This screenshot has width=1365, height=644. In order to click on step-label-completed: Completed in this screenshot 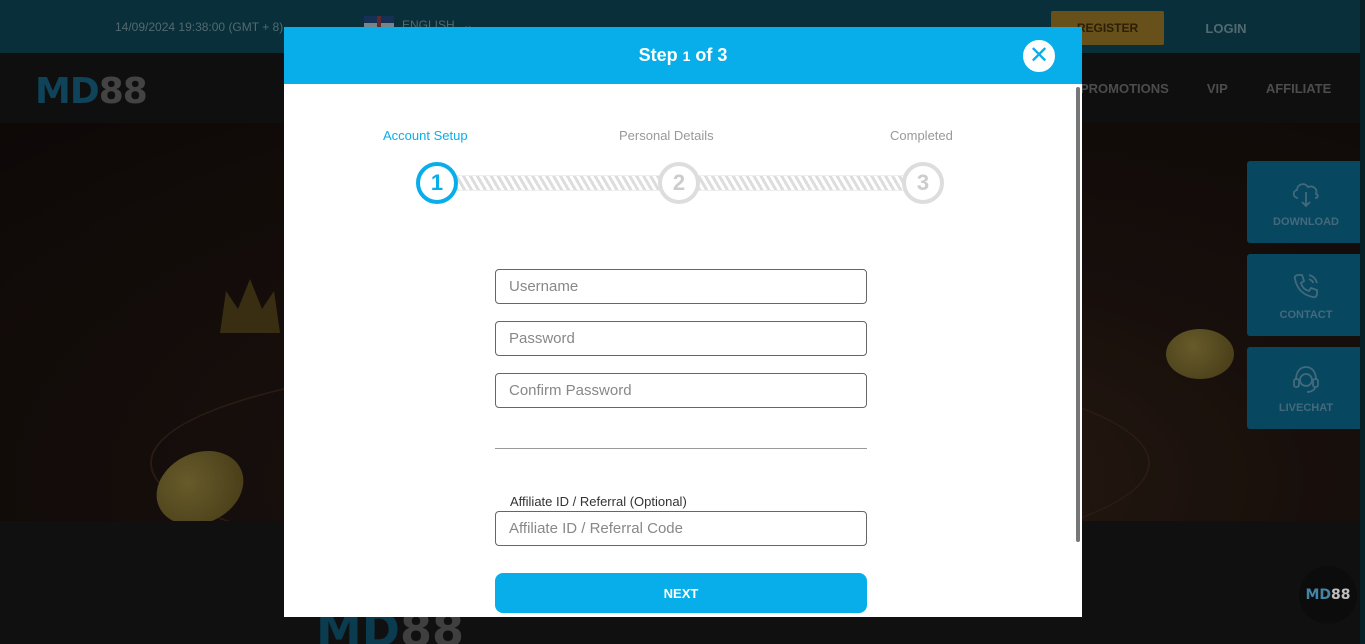, I will do `click(921, 135)`.